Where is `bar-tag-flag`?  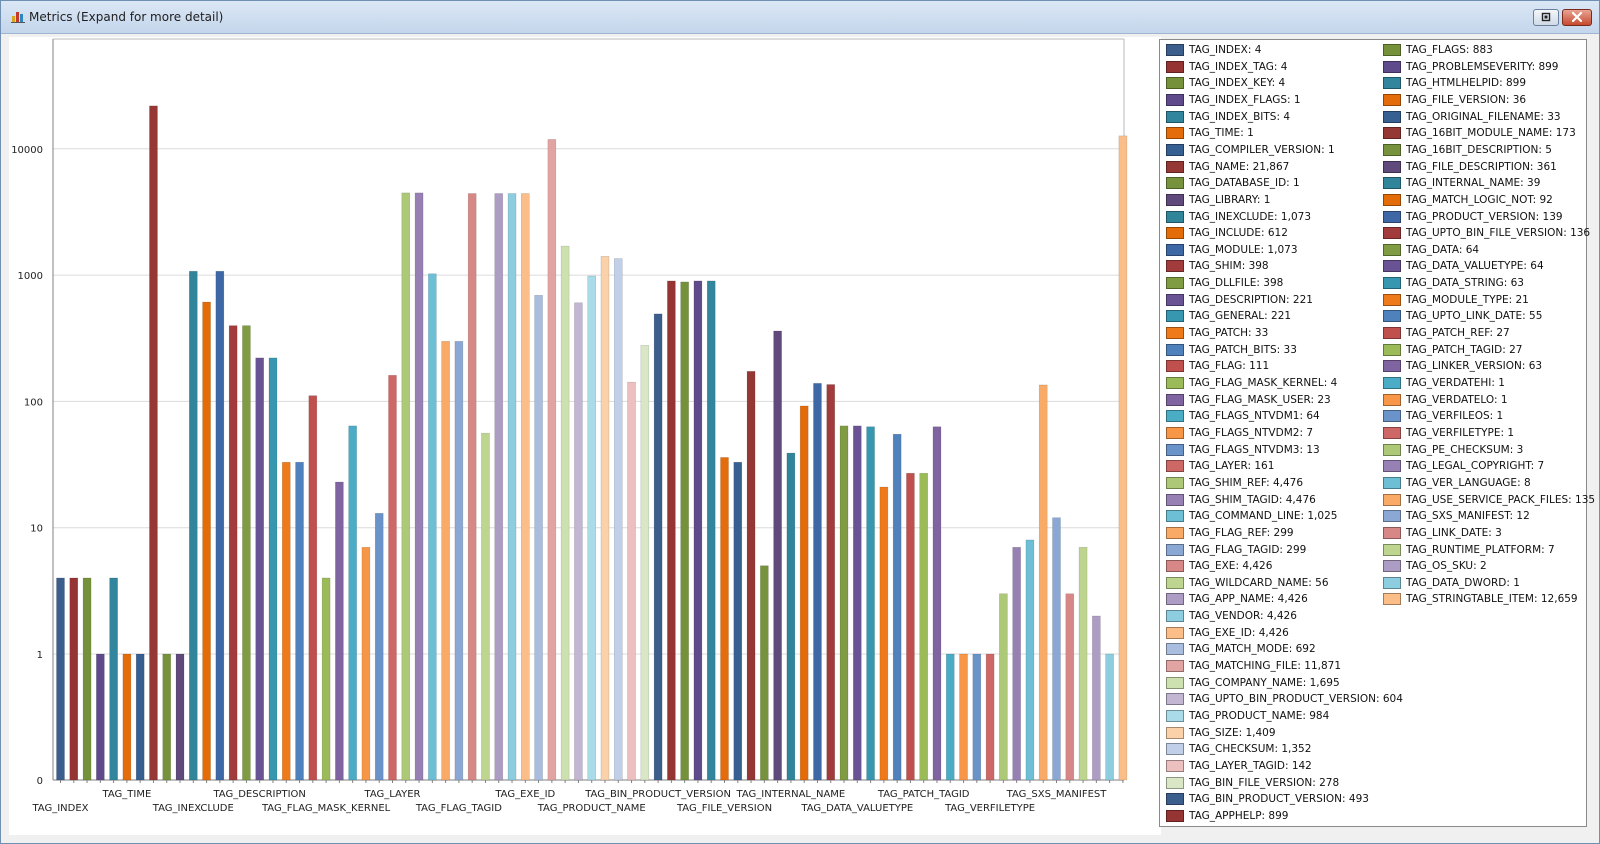 bar-tag-flag is located at coordinates (313, 588).